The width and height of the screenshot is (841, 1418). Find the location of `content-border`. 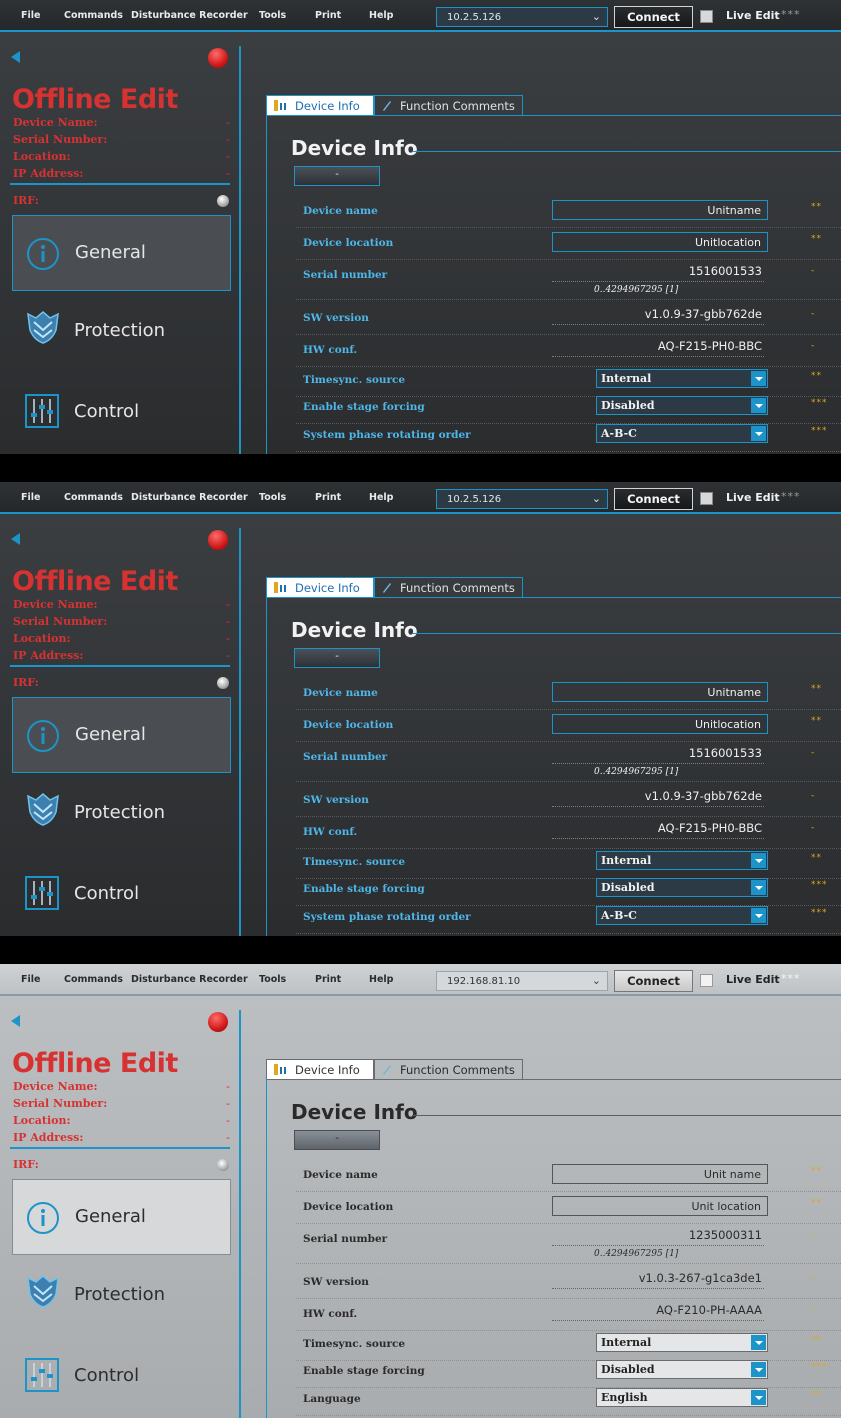

content-border is located at coordinates (266, 1248).